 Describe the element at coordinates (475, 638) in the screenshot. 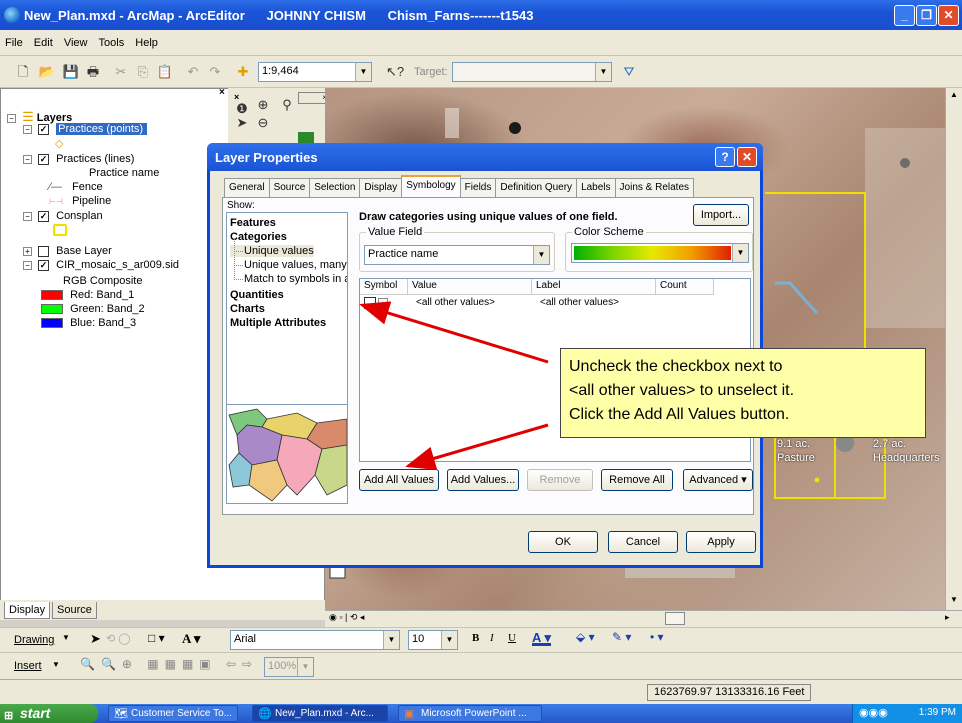

I see `bold-icon: B` at that location.